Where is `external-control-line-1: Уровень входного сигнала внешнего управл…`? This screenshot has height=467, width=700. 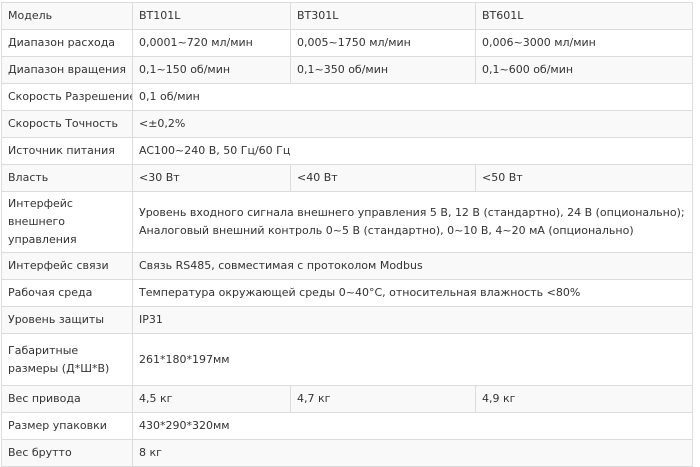 external-control-line-1: Уровень входного сигнала внешнего управл… is located at coordinates (412, 212).